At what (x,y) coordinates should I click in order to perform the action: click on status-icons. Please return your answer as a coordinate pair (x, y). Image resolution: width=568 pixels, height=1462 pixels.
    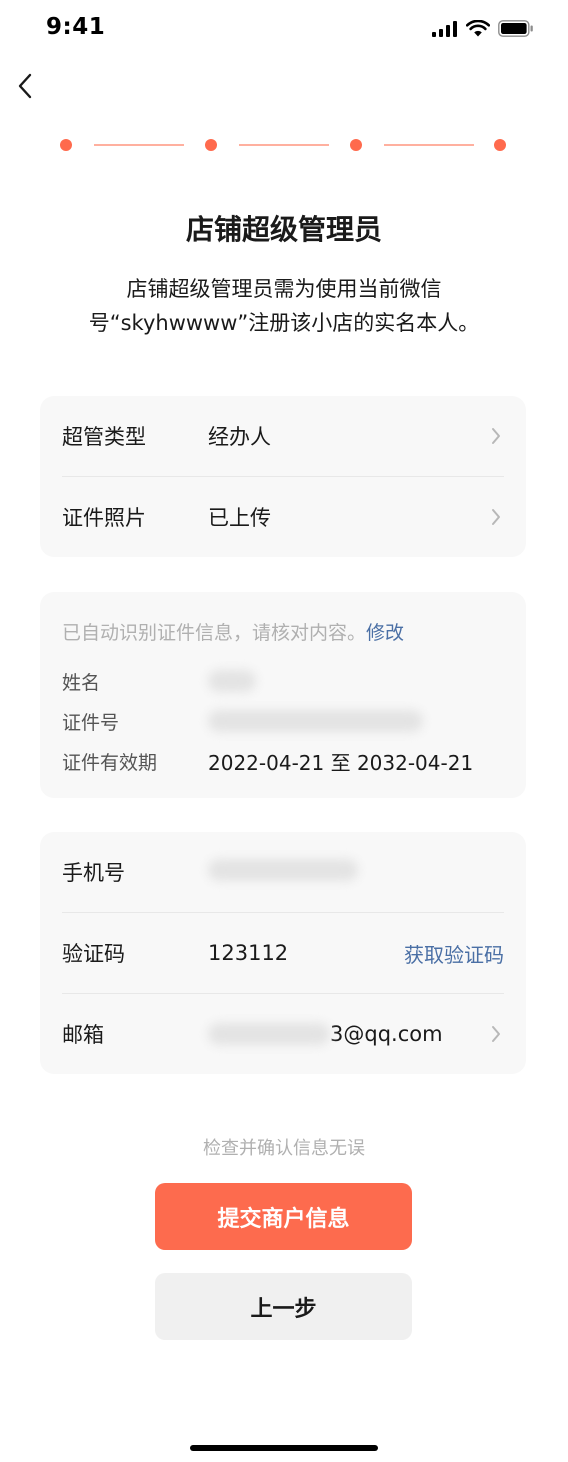
    Looking at the image, I should click on (483, 28).